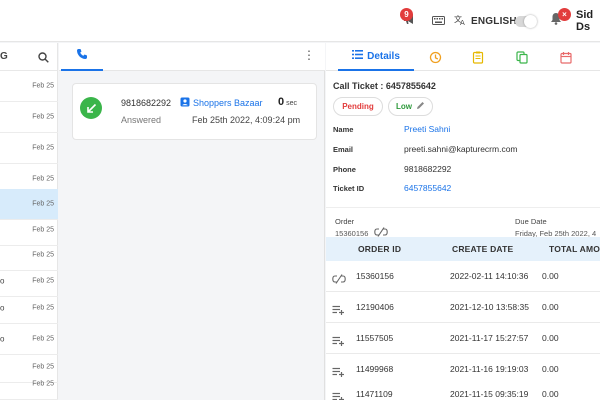 Image resolution: width=600 pixels, height=400 pixels. Describe the element at coordinates (185, 103) in the screenshot. I see `contact-card-icon` at that location.